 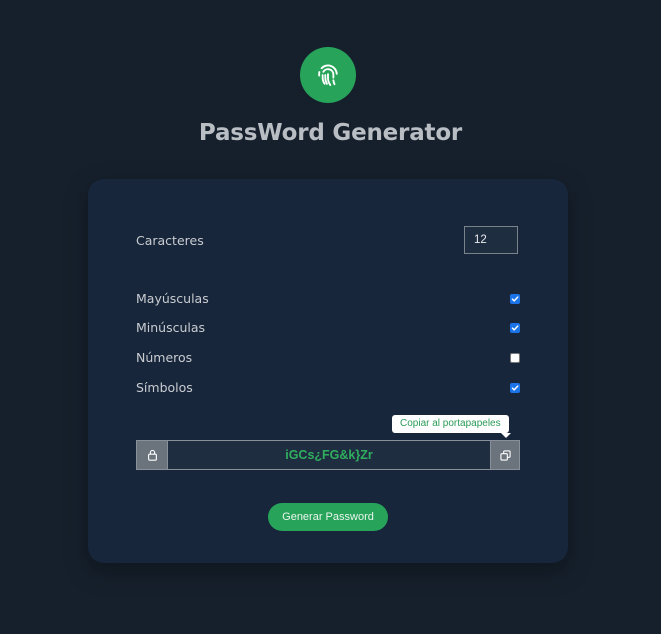 What do you see at coordinates (515, 358) in the screenshot?
I see `numbers-checkbox` at bounding box center [515, 358].